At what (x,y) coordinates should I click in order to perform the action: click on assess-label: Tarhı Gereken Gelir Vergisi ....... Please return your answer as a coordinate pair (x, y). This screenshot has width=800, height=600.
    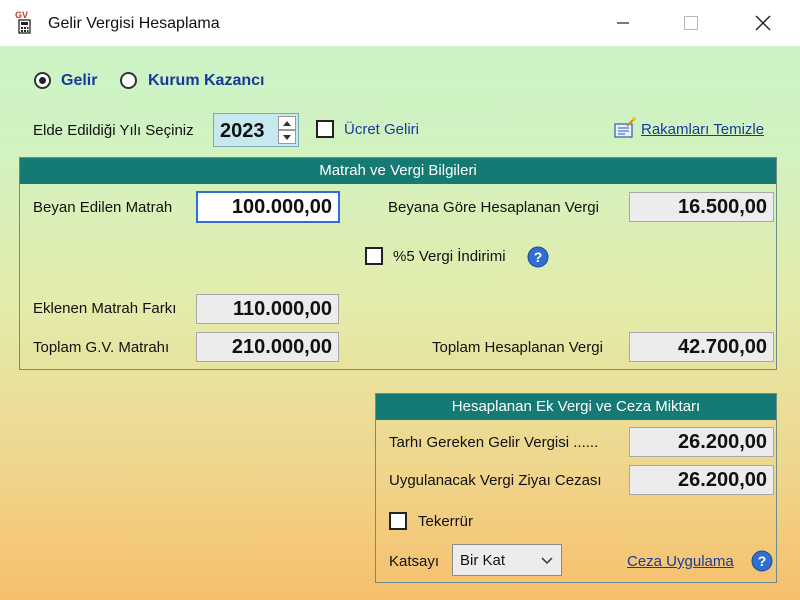
    Looking at the image, I should click on (494, 442).